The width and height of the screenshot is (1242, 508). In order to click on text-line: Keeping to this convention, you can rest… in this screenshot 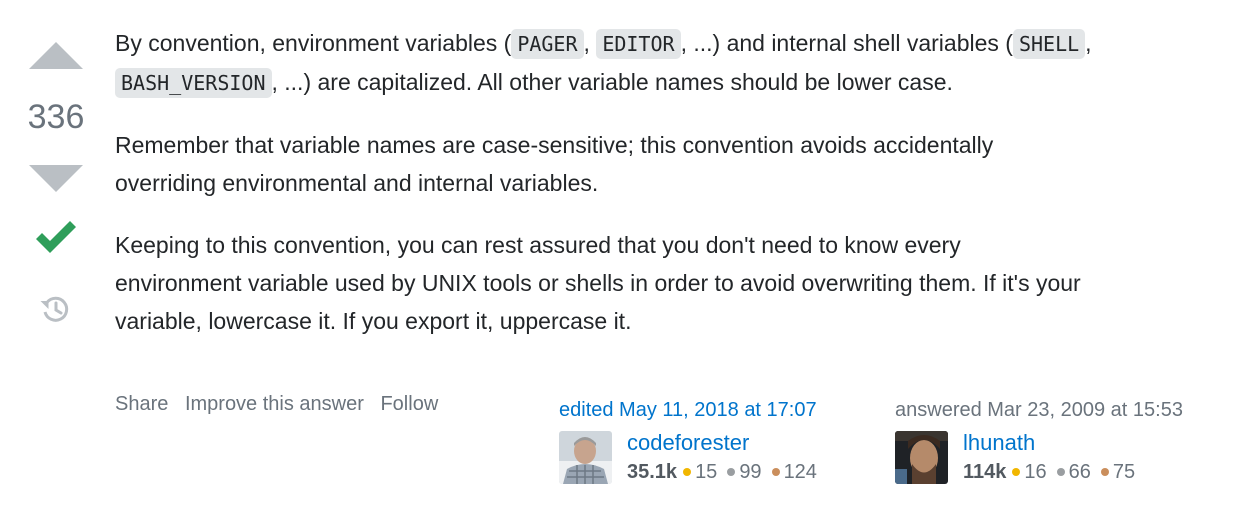, I will do `click(538, 245)`.